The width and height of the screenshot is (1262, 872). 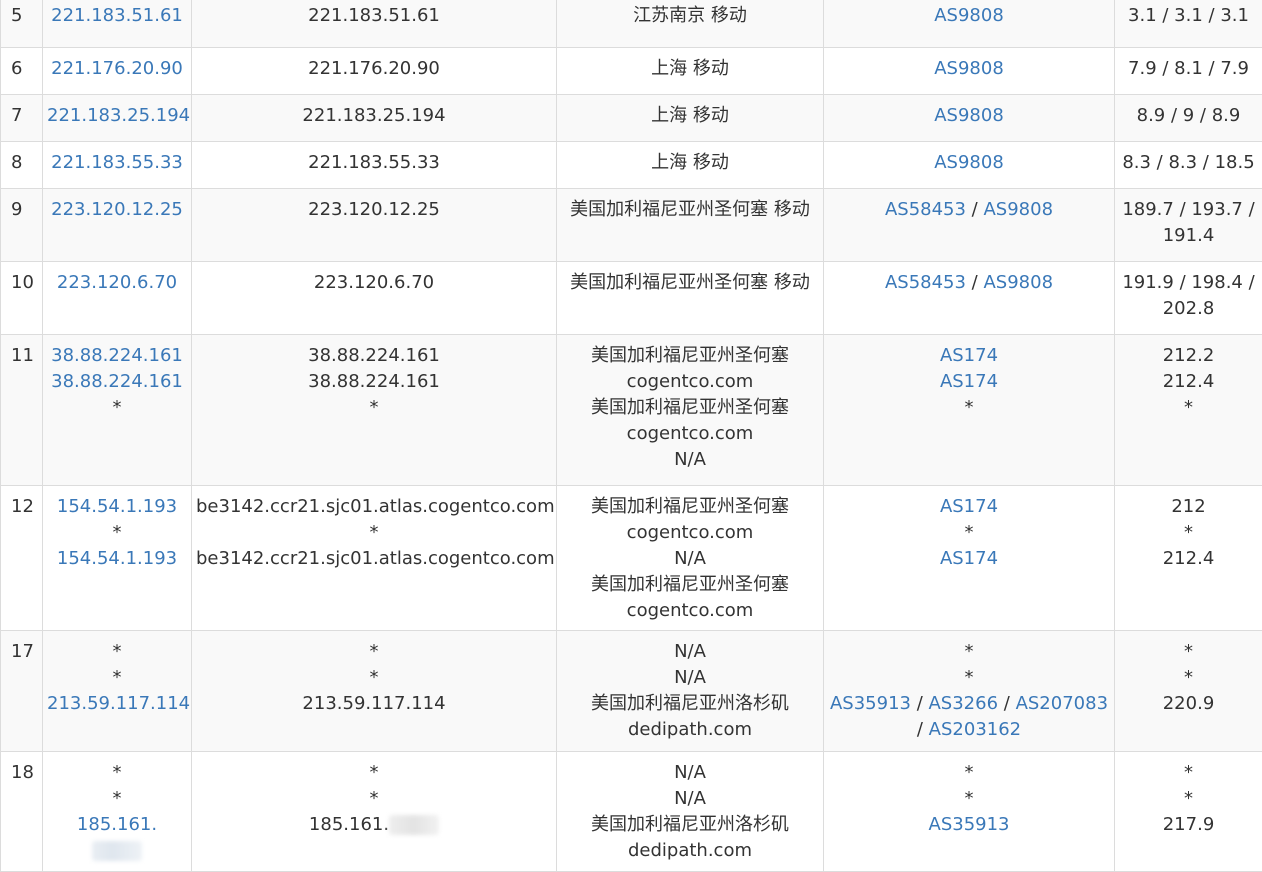 What do you see at coordinates (117, 410) in the screenshot?
I see `ip-cell: 38.88.224.16138.88.224.161*` at bounding box center [117, 410].